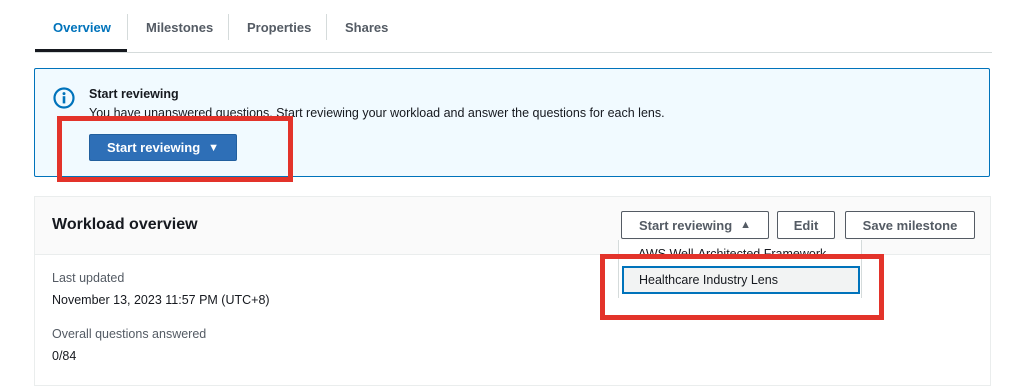 The height and width of the screenshot is (386, 1024). Describe the element at coordinates (746, 225) in the screenshot. I see `caret-up-icon: ▲` at that location.